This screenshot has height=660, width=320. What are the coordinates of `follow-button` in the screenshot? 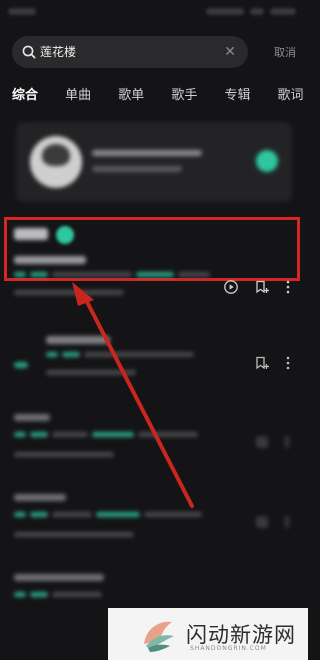 It's located at (267, 161).